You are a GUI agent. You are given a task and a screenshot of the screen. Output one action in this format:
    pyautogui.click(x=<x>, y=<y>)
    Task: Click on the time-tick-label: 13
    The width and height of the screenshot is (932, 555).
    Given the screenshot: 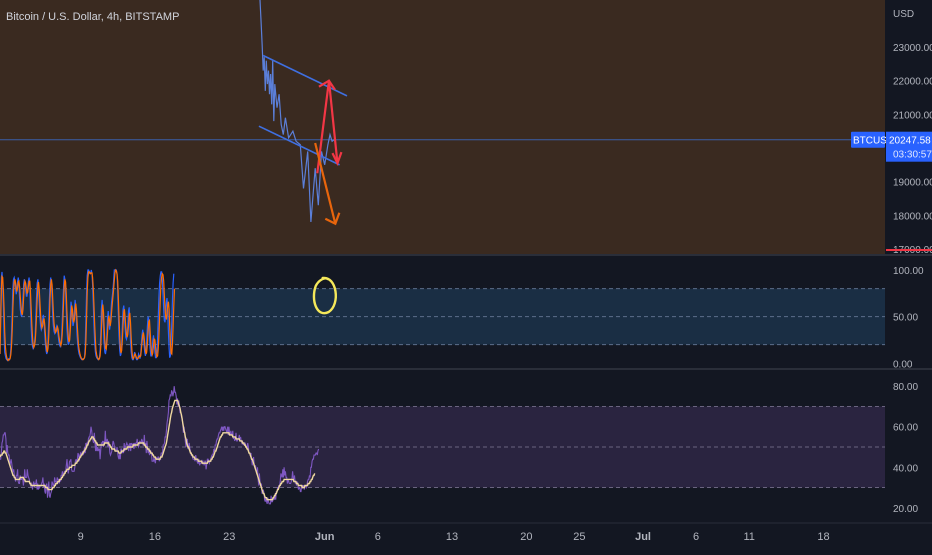 What is the action you would take?
    pyautogui.click(x=452, y=537)
    